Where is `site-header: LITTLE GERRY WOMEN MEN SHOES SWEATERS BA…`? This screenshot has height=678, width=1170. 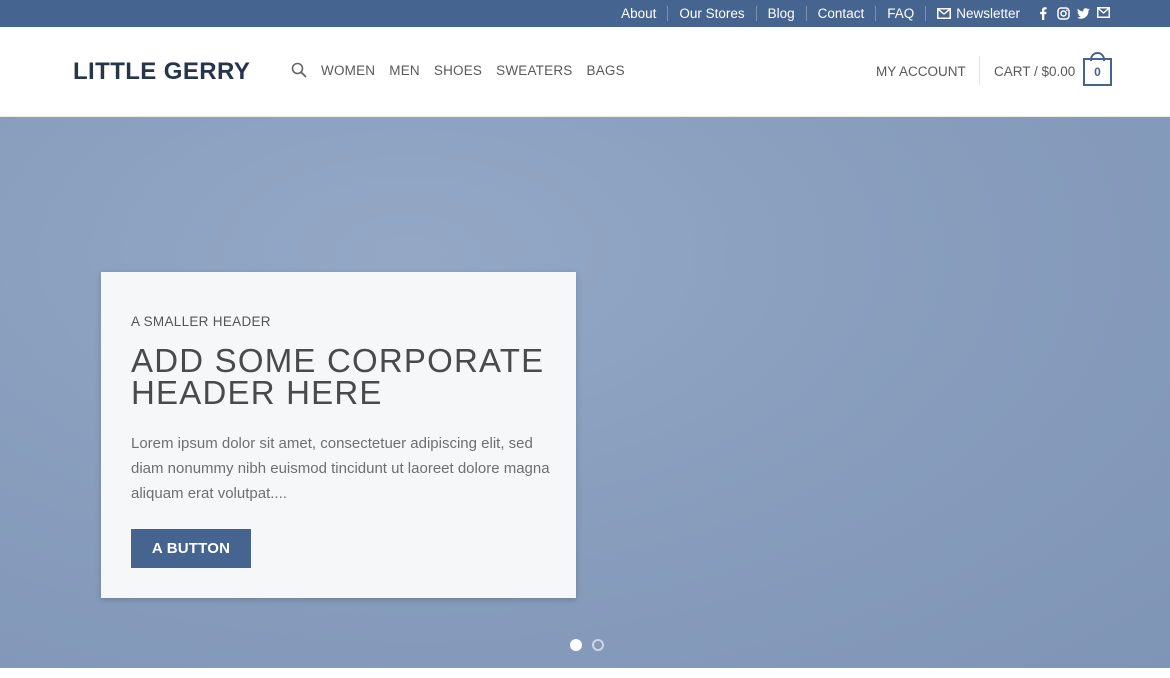 site-header: LITTLE GERRY WOMEN MEN SHOES SWEATERS BA… is located at coordinates (585, 72).